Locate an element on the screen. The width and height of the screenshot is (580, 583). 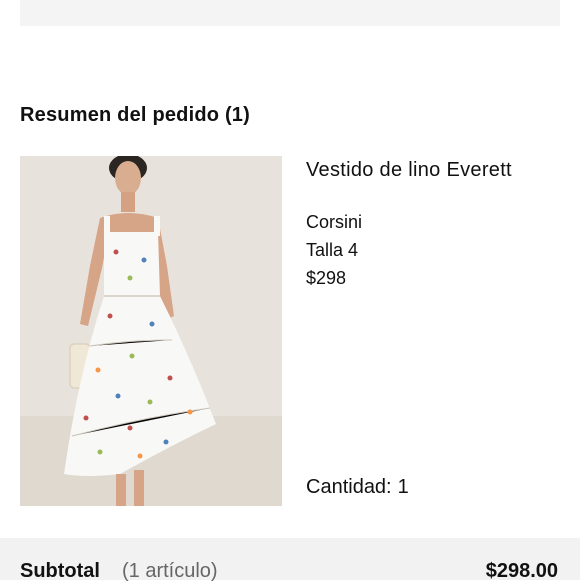
quantity-label: Cantidad: is located at coordinates (349, 487).